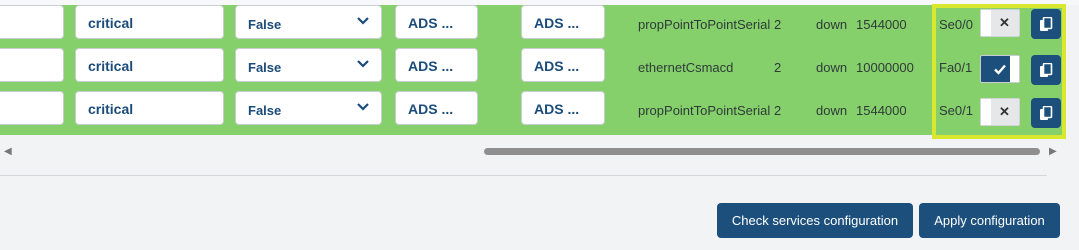 This screenshot has width=1079, height=250. What do you see at coordinates (956, 24) in the screenshot?
I see `interface-name: Se0/0` at bounding box center [956, 24].